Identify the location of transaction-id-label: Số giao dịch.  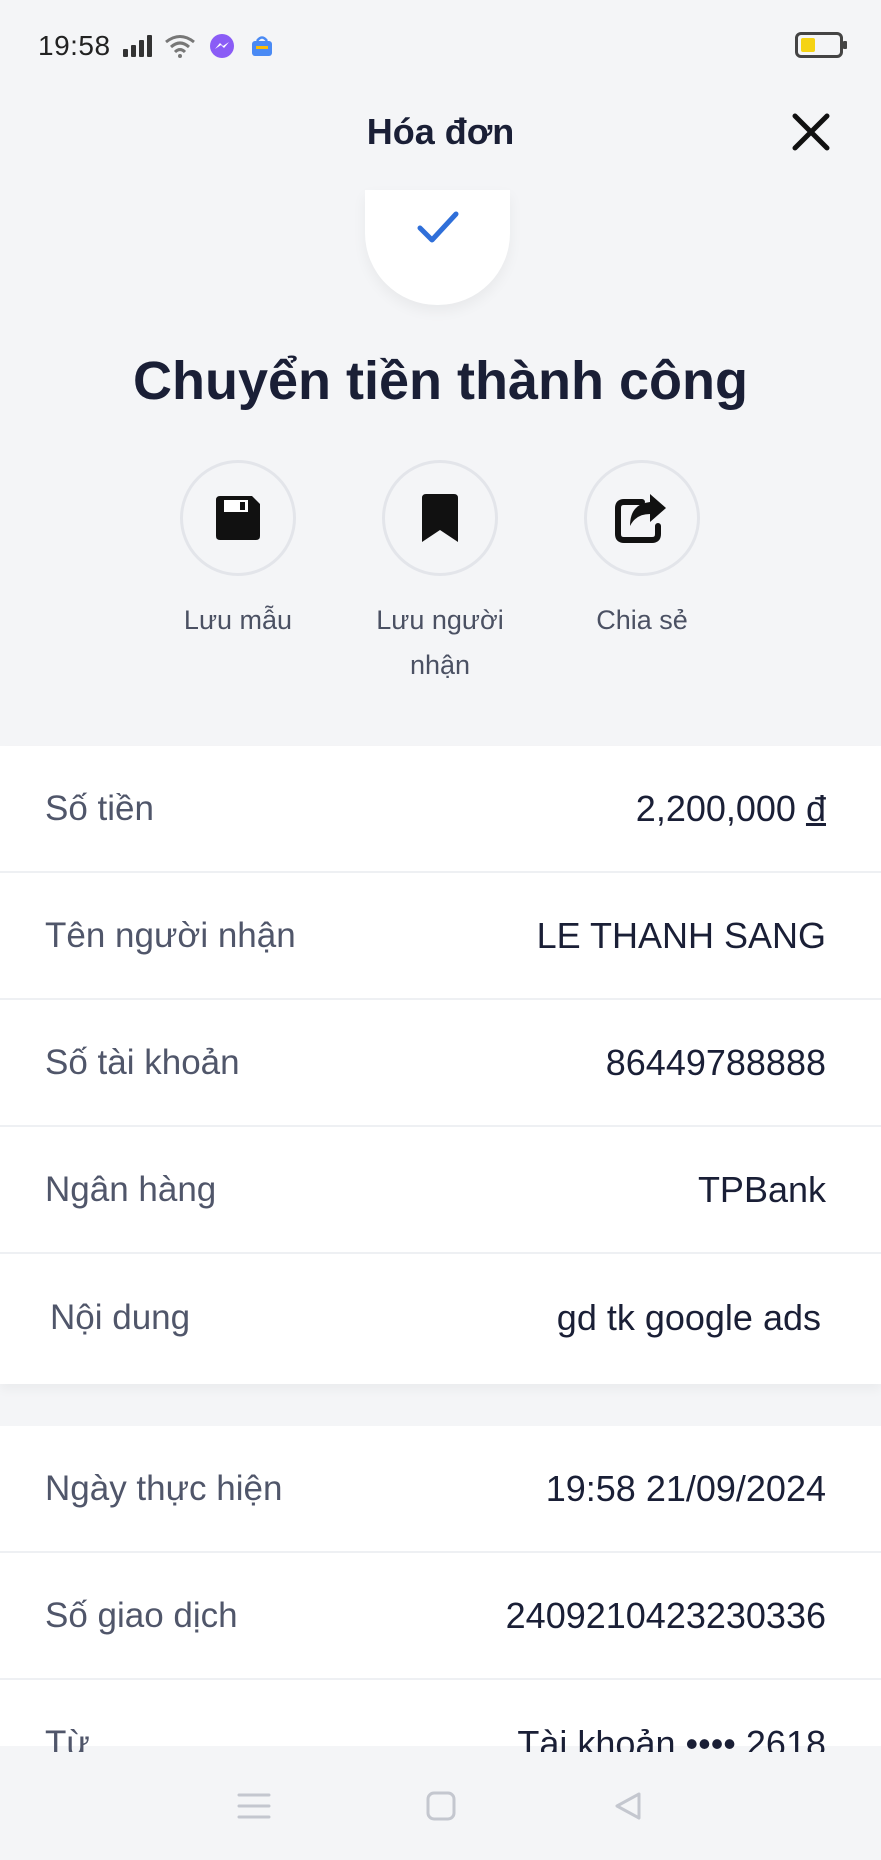
(141, 1615).